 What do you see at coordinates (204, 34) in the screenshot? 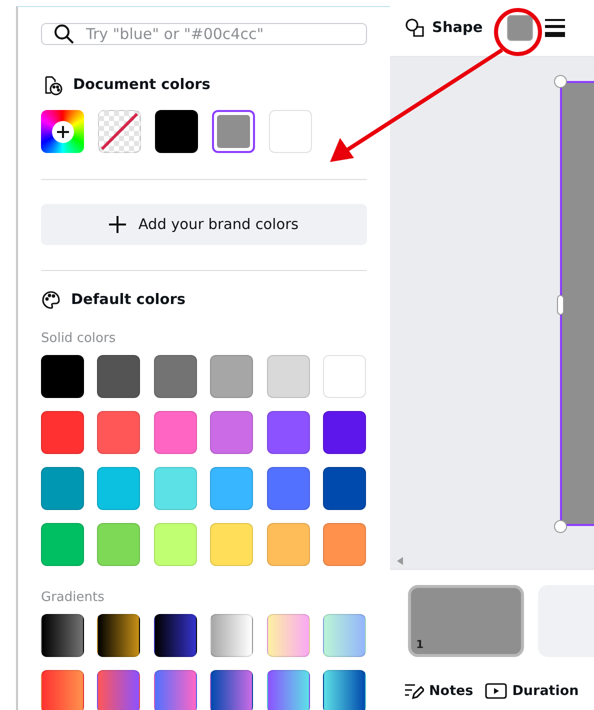
I see `search-field: Try "blue" or "#00c4cc"` at bounding box center [204, 34].